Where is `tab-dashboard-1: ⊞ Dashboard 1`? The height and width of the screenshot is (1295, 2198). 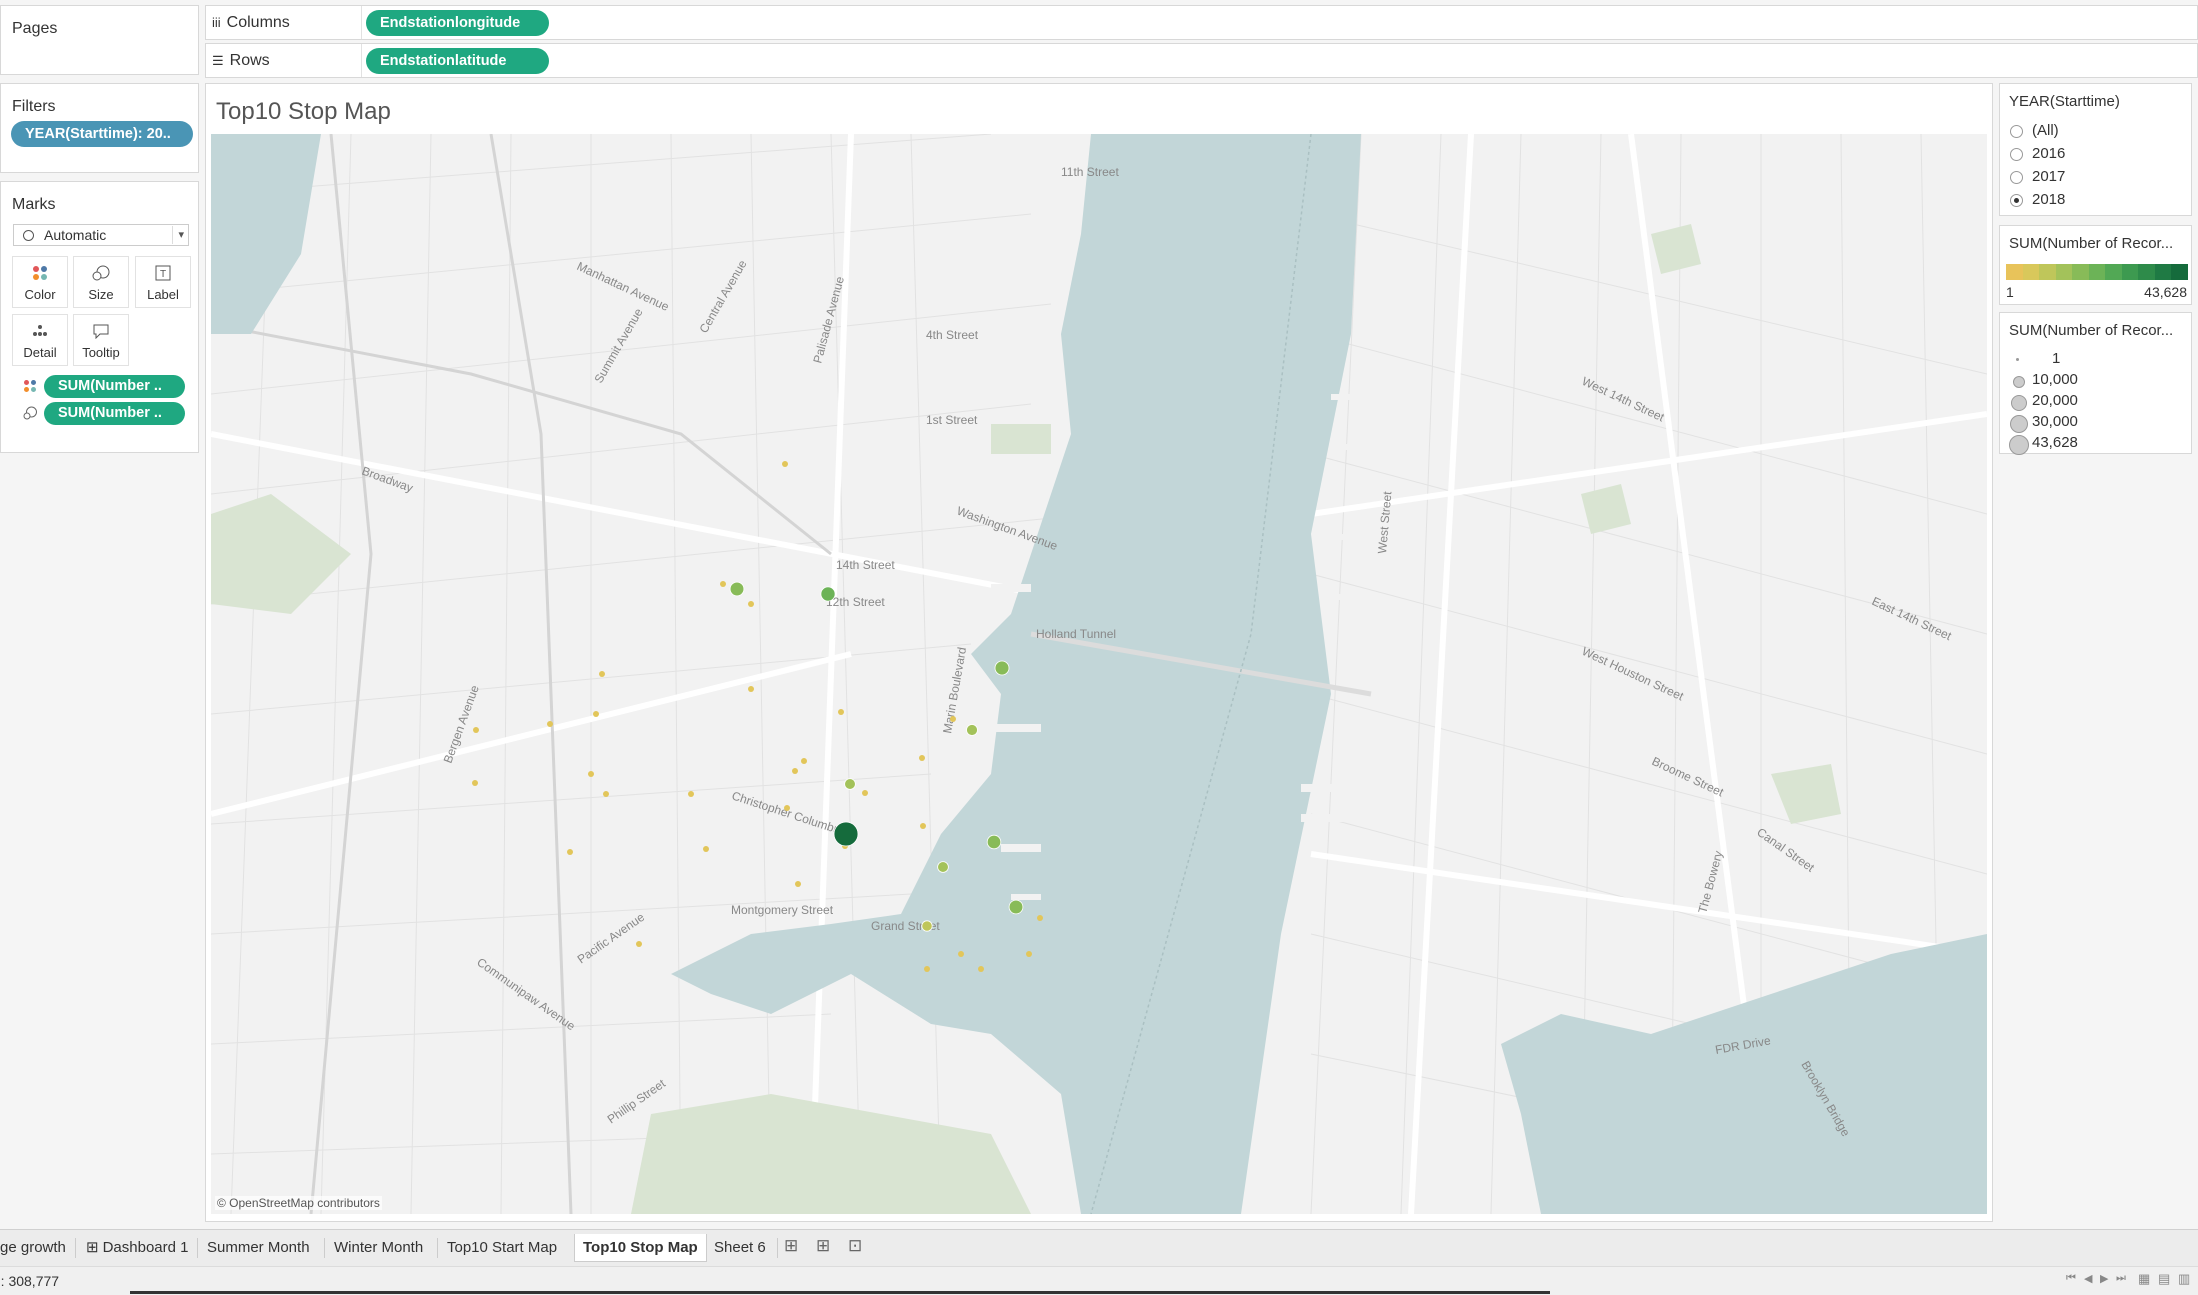 tab-dashboard-1: ⊞ Dashboard 1 is located at coordinates (137, 1247).